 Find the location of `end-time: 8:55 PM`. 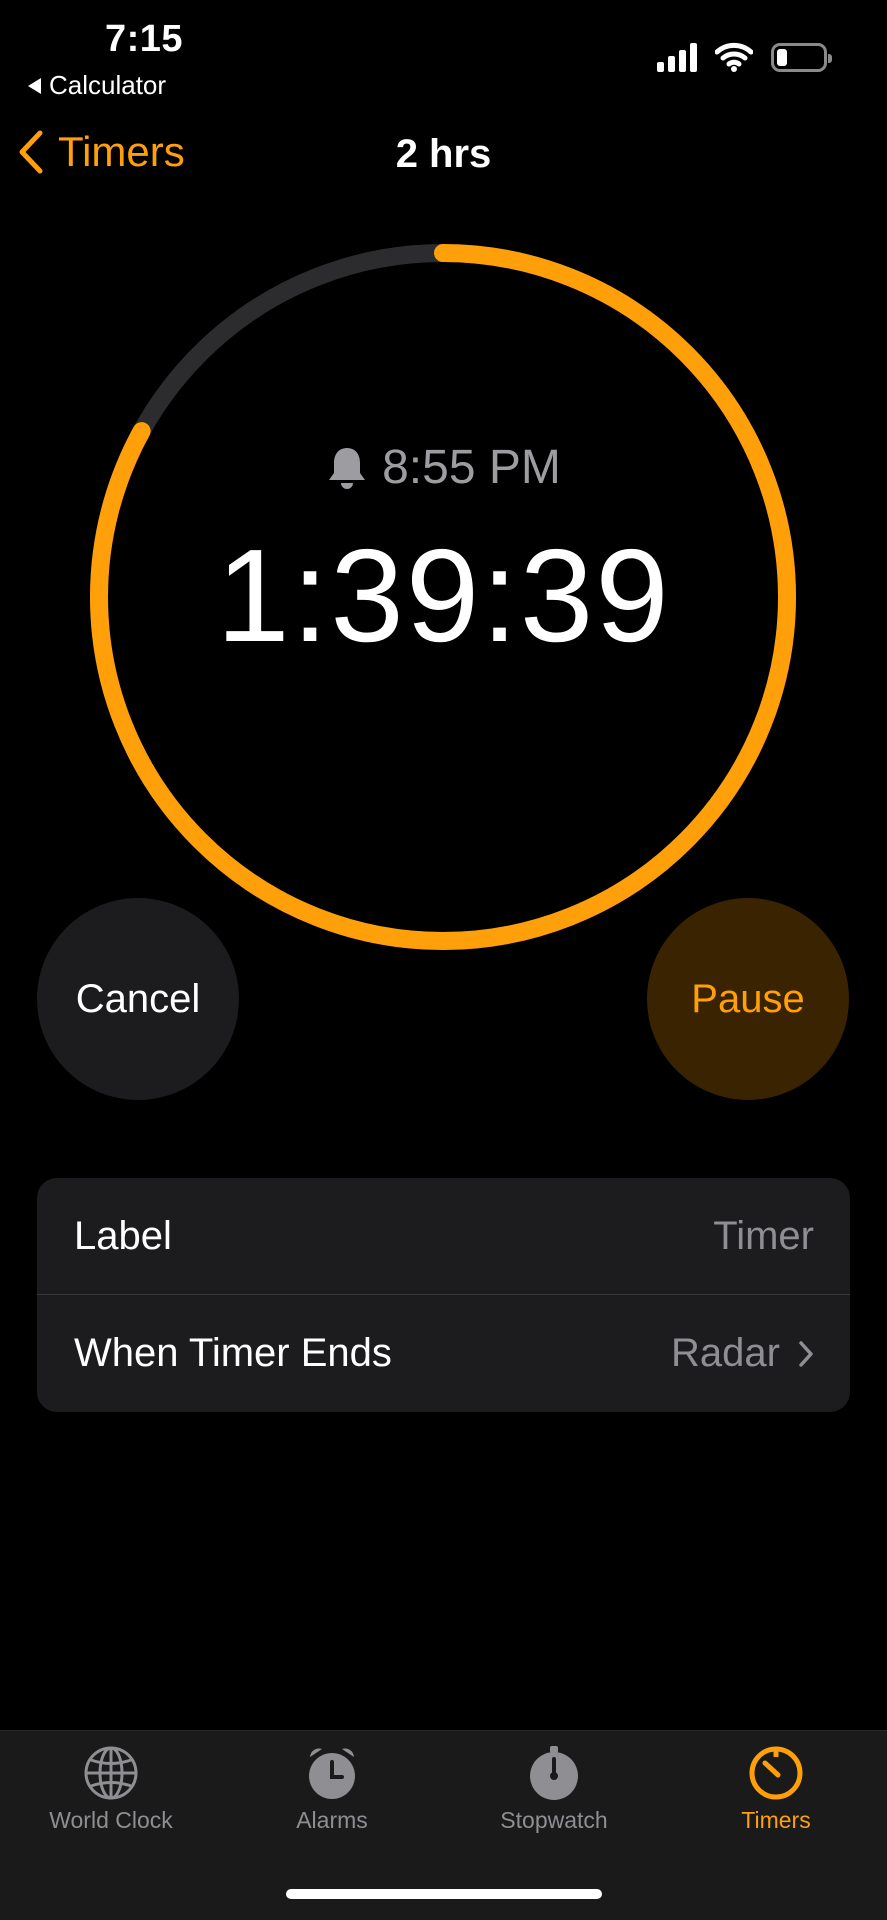

end-time: 8:55 PM is located at coordinates (471, 467).